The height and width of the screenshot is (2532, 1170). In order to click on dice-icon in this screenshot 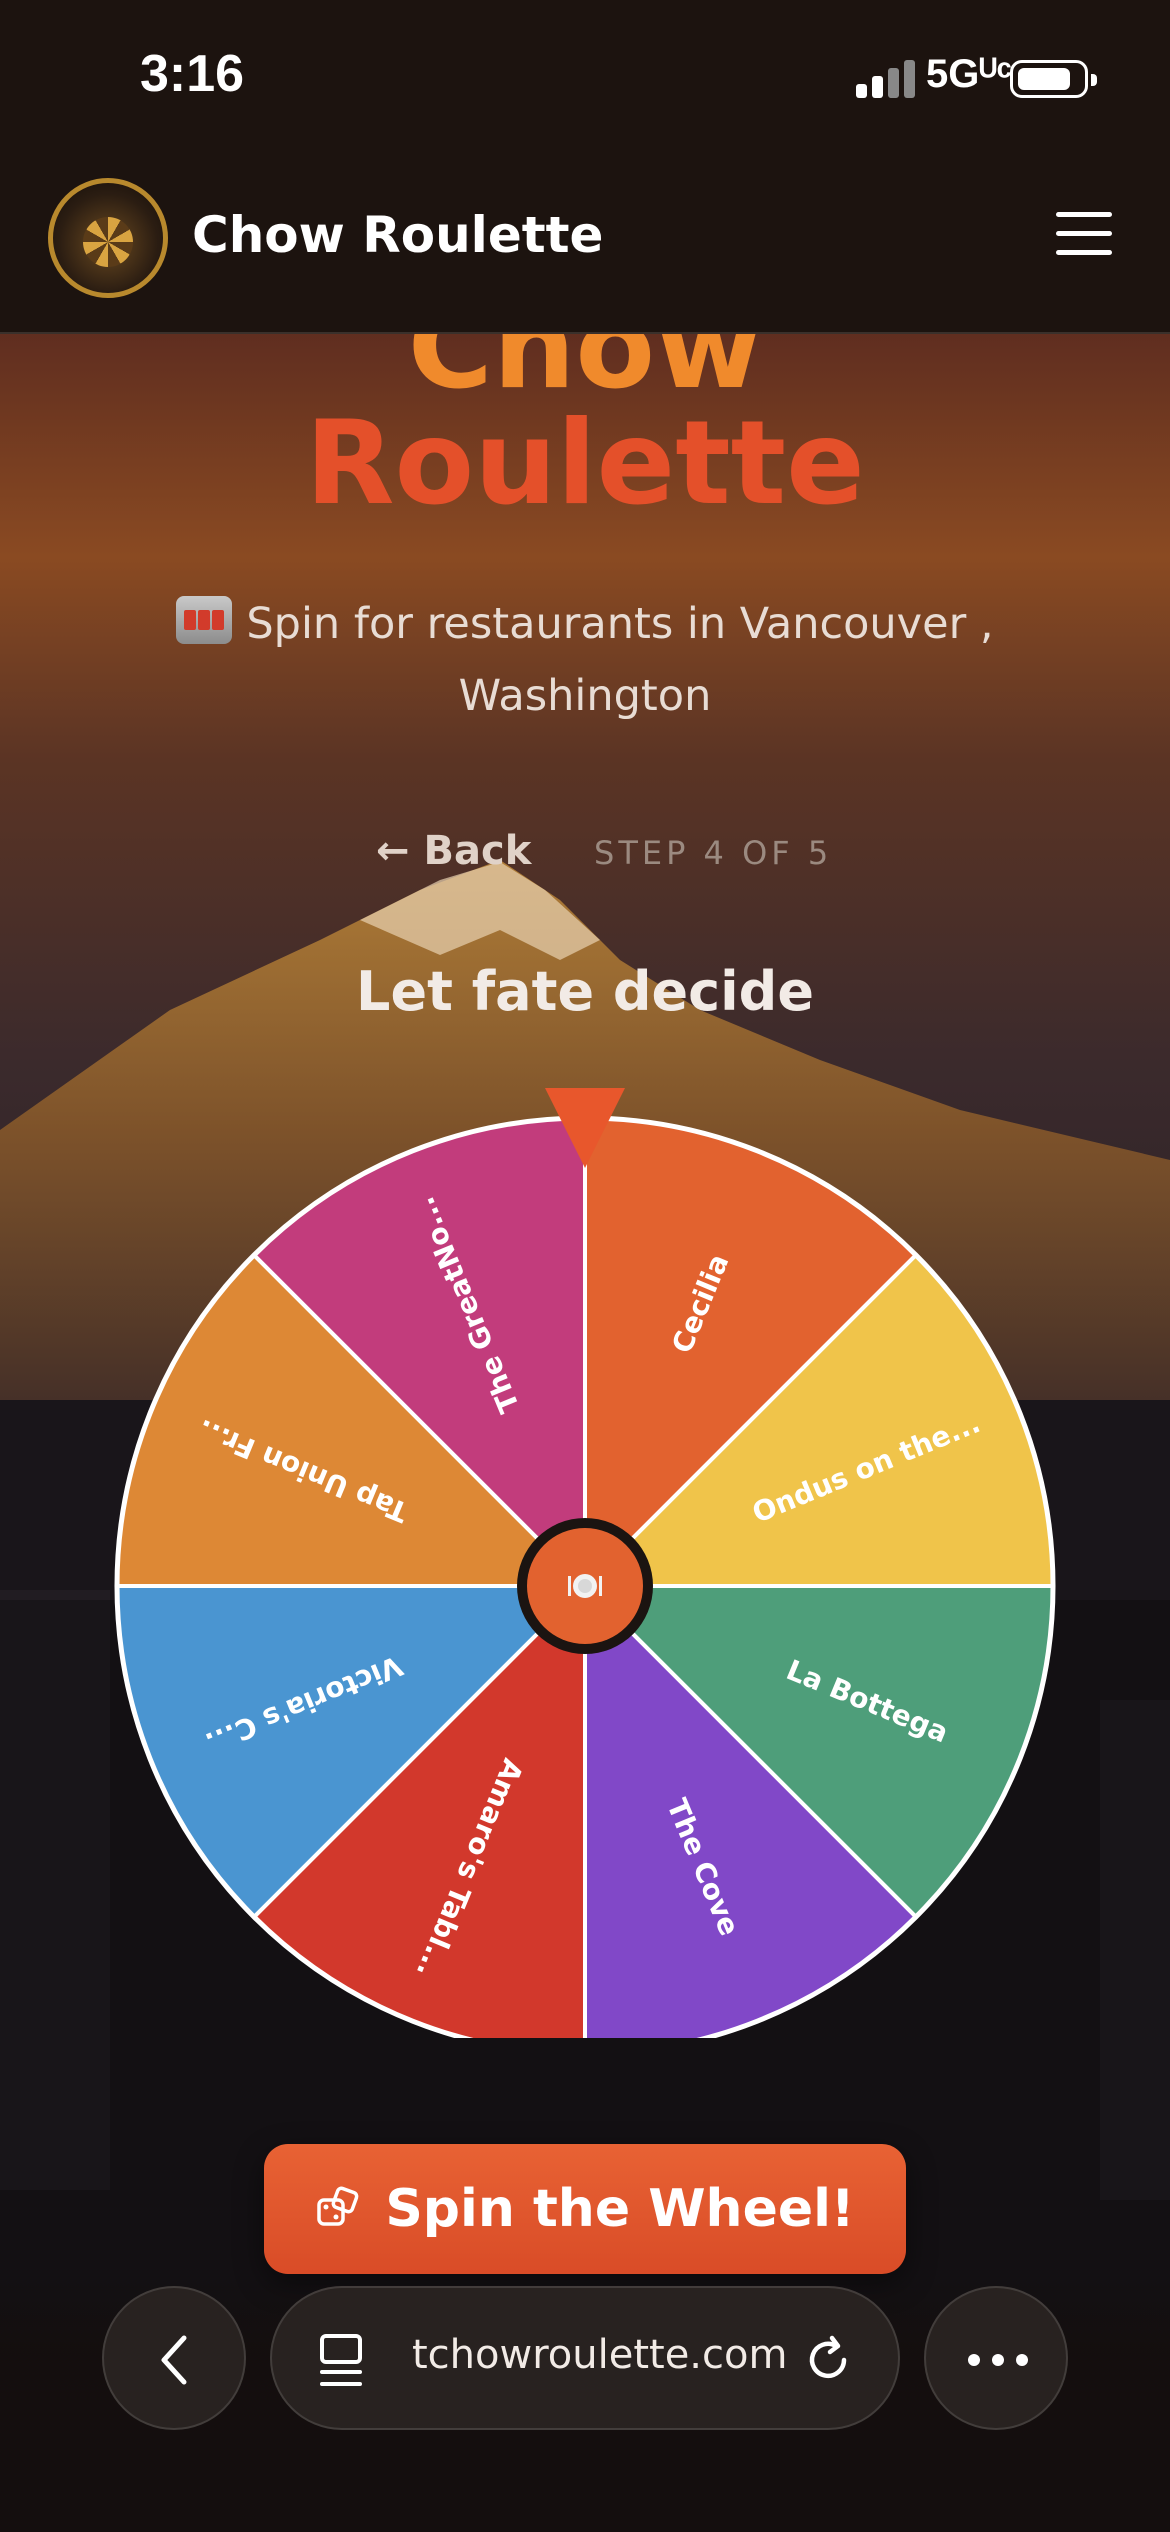, I will do `click(338, 2206)`.